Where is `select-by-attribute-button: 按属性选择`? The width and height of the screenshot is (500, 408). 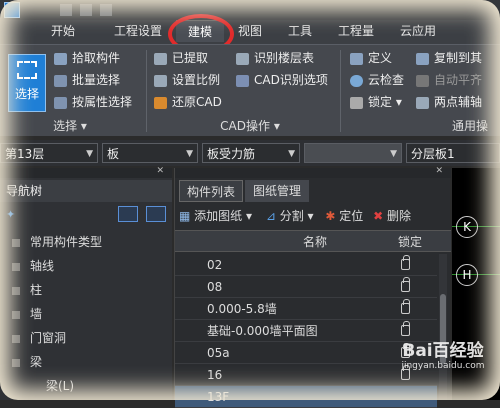 select-by-attribute-button: 按属性选择 is located at coordinates (93, 102).